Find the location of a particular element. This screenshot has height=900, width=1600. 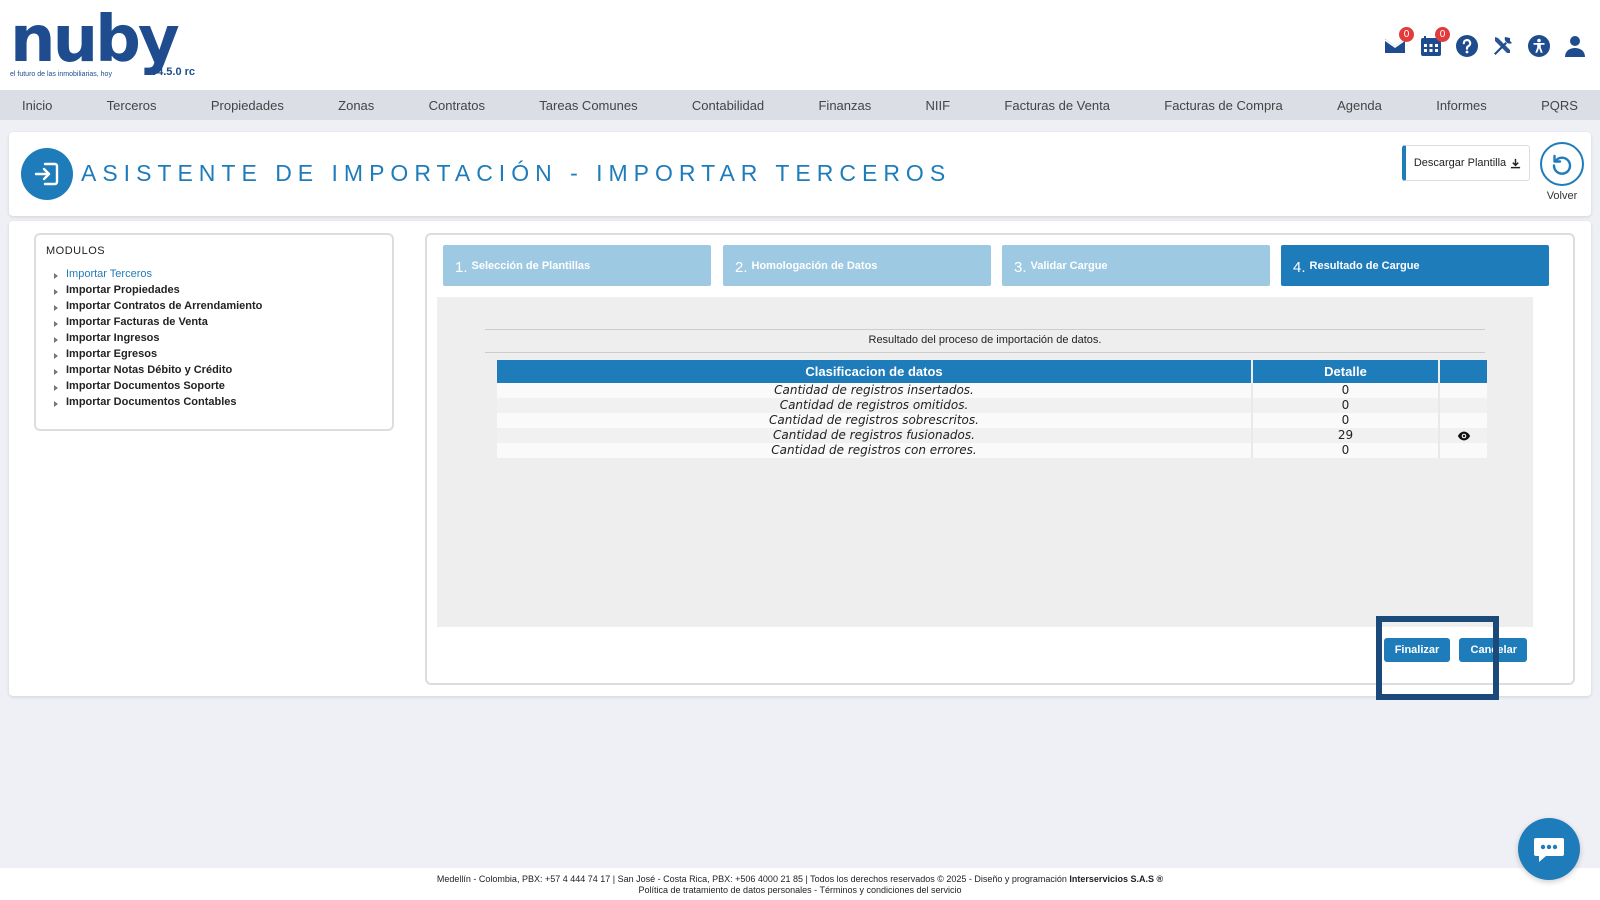

module-label: Importar Ingresos is located at coordinates (113, 338).